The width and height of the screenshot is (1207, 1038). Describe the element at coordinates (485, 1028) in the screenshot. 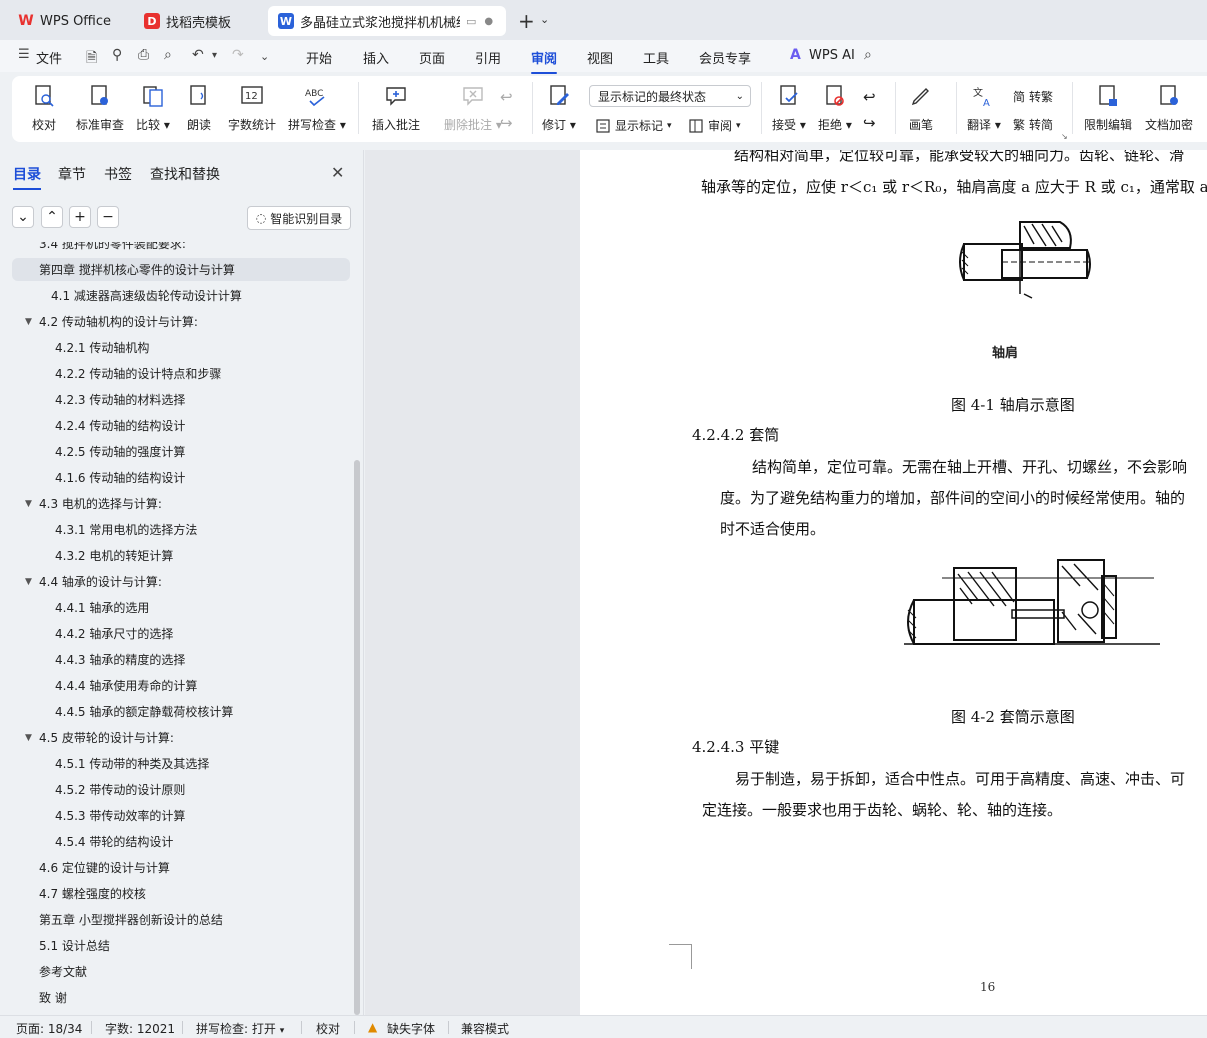

I see `status-compat-mode: 兼容模式` at that location.